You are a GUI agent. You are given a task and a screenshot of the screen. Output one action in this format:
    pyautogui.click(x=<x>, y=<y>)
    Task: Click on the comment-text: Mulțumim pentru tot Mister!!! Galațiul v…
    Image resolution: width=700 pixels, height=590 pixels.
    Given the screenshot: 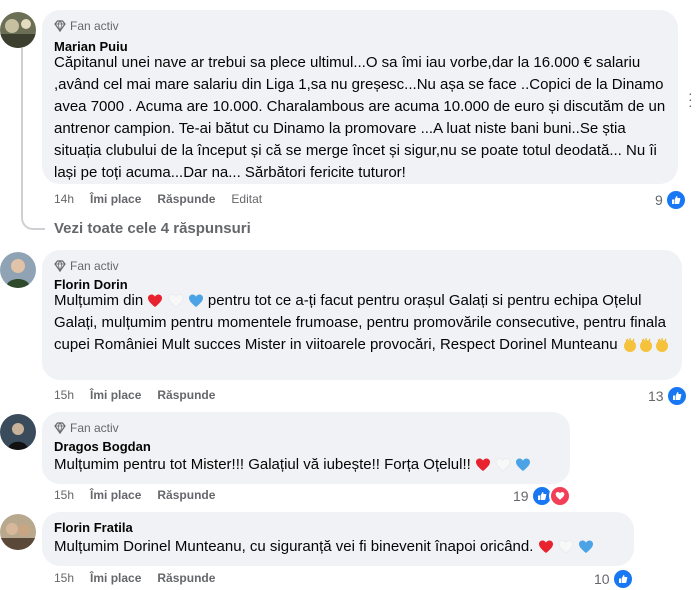 What is the action you would take?
    pyautogui.click(x=309, y=465)
    